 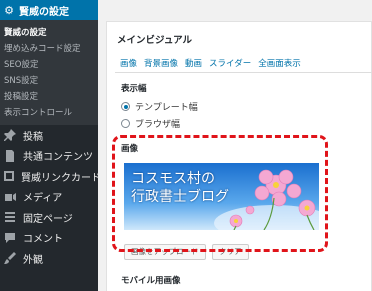 What do you see at coordinates (33, 137) in the screenshot?
I see `sidebar-item-label: 投稿` at bounding box center [33, 137].